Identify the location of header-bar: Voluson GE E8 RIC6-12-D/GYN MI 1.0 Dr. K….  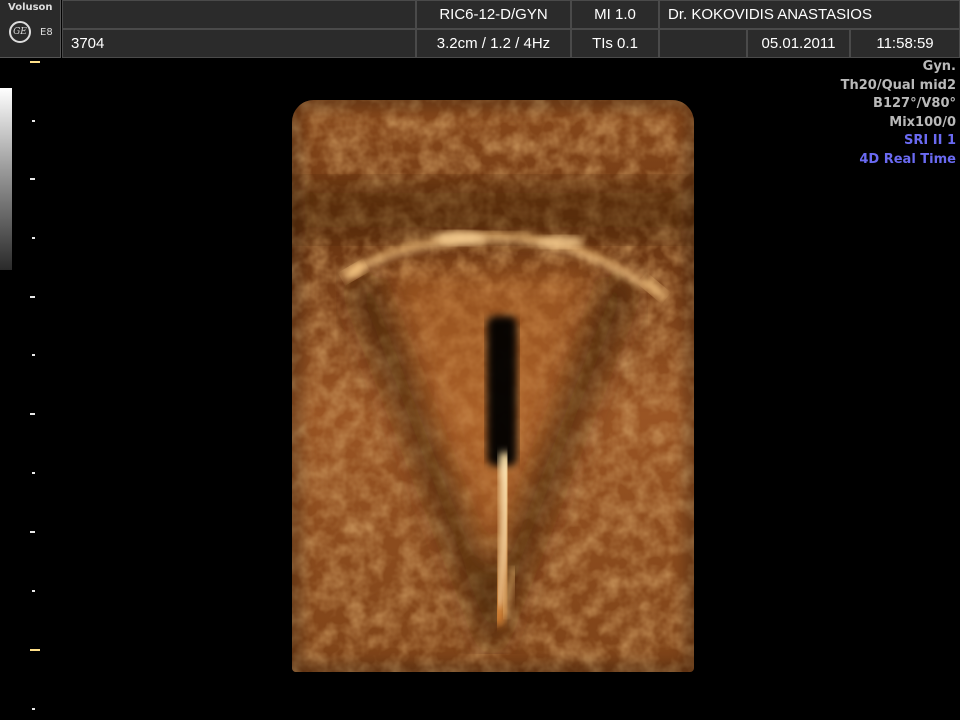
(480, 29).